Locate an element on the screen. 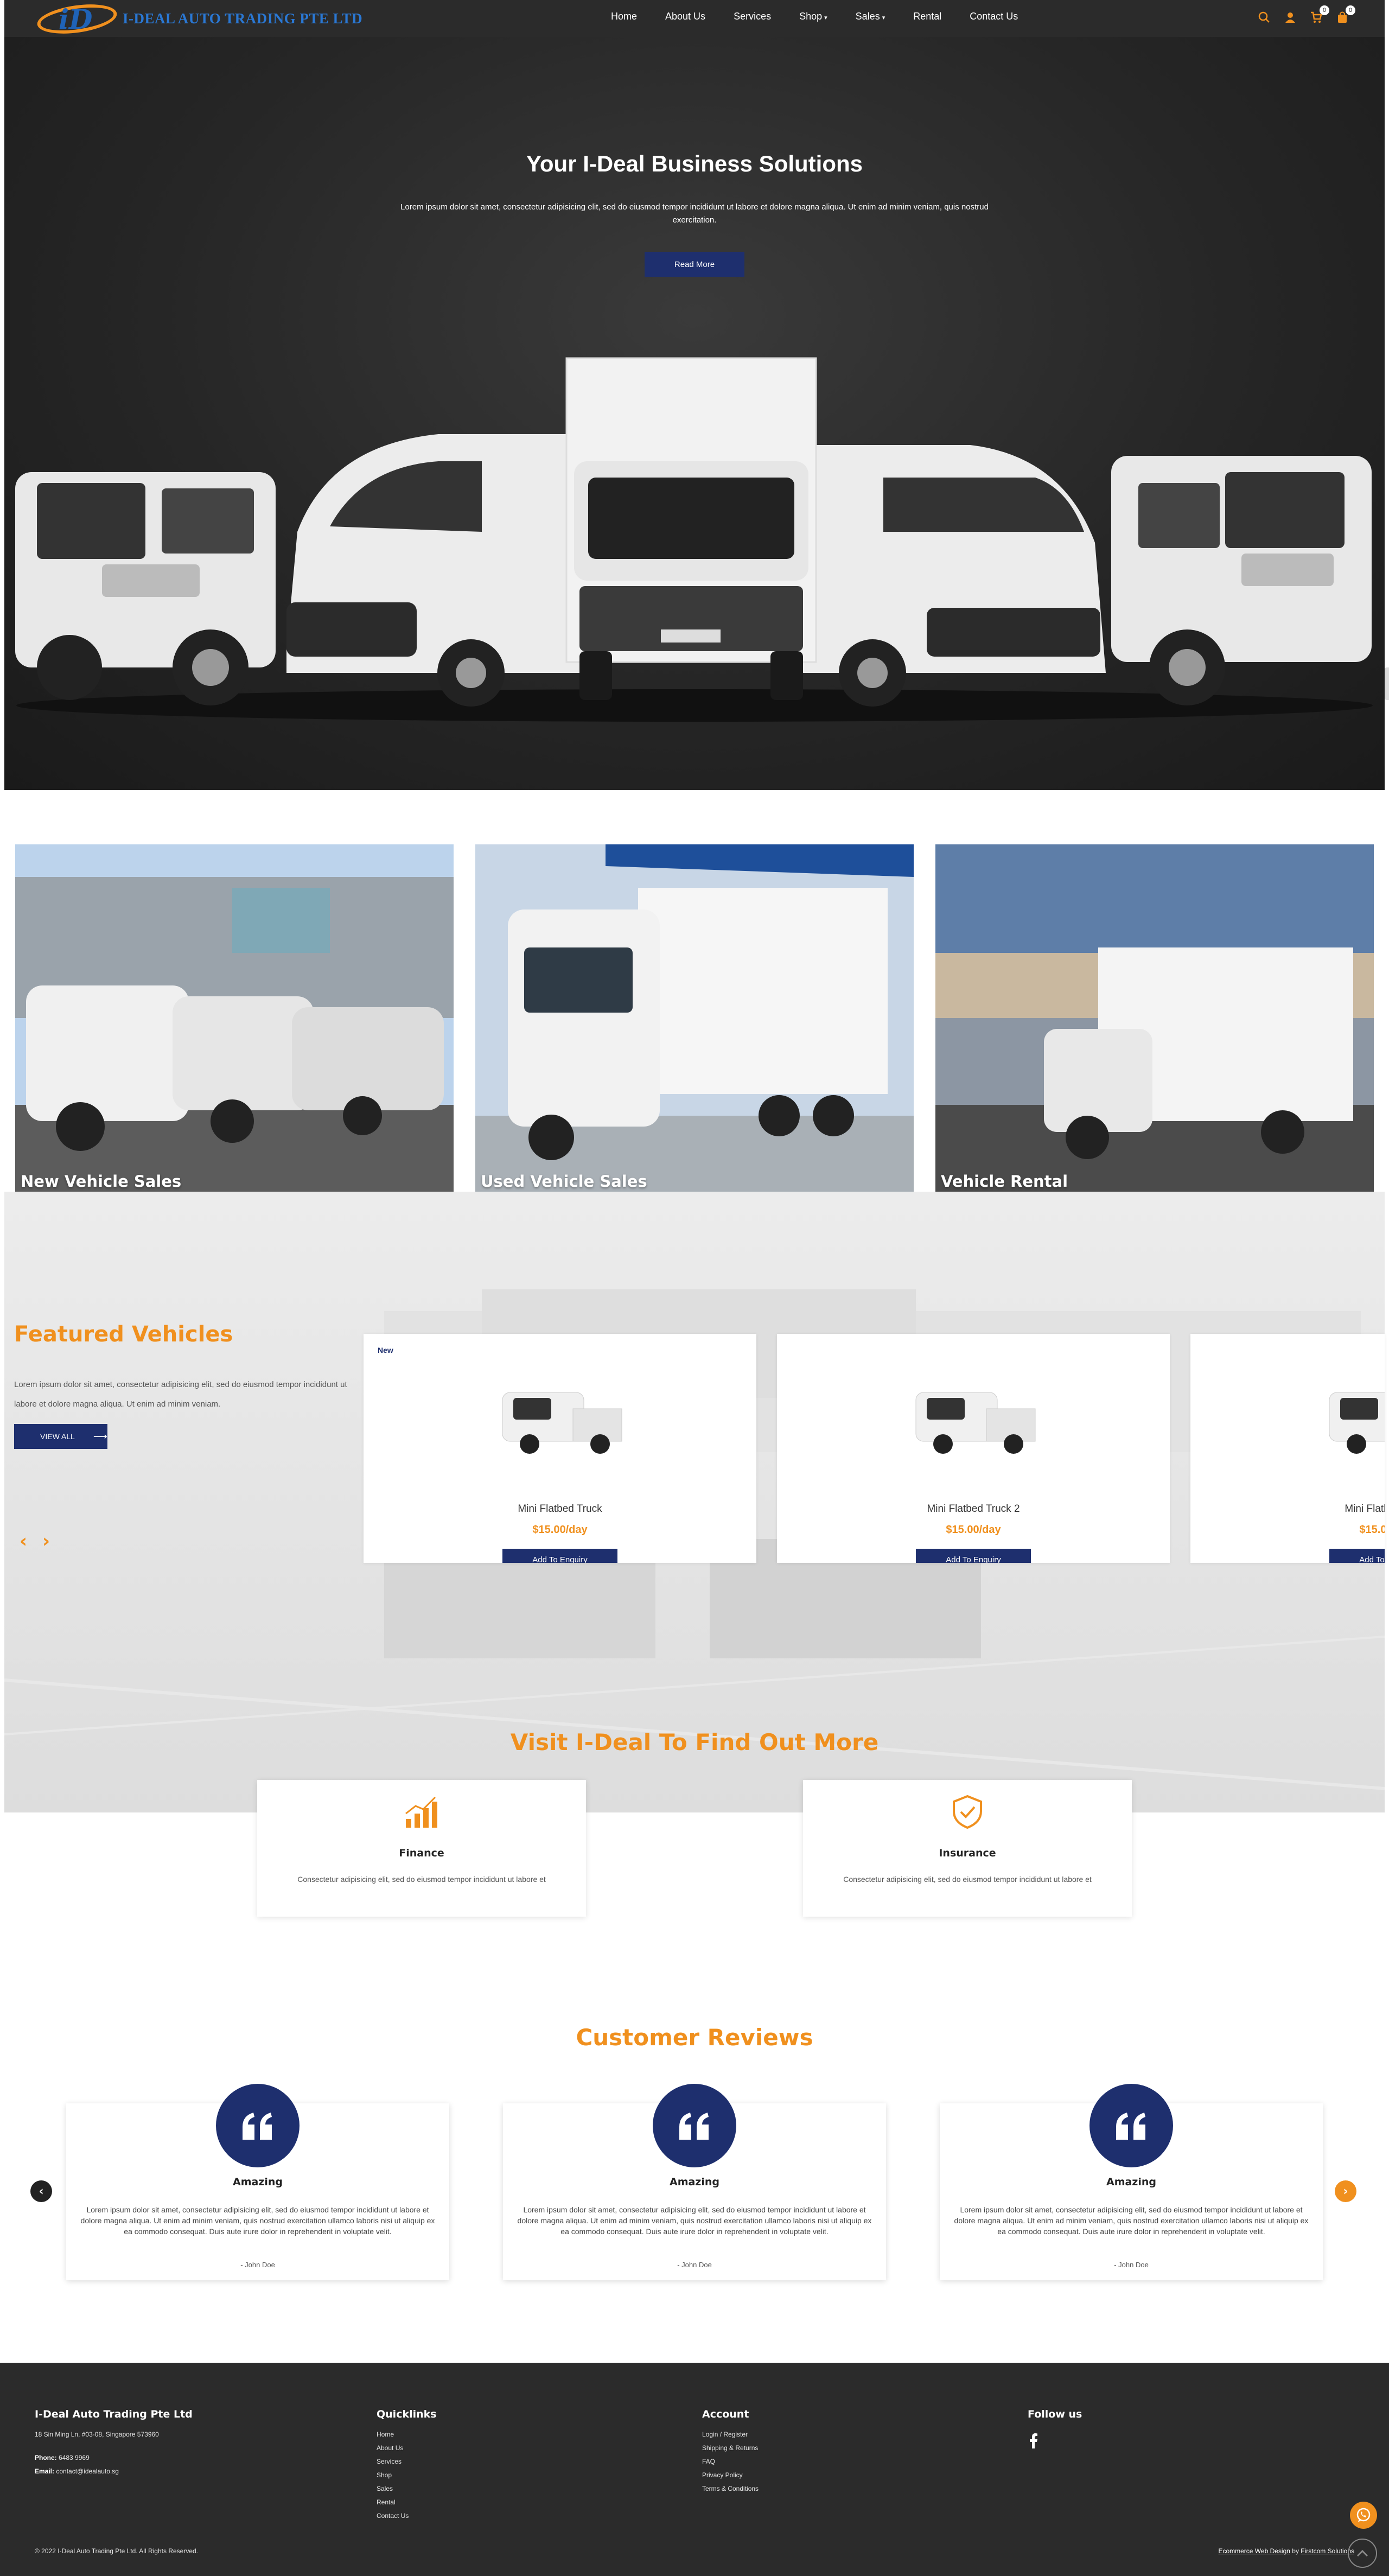  footer-link-sales: Sales is located at coordinates (407, 2489).